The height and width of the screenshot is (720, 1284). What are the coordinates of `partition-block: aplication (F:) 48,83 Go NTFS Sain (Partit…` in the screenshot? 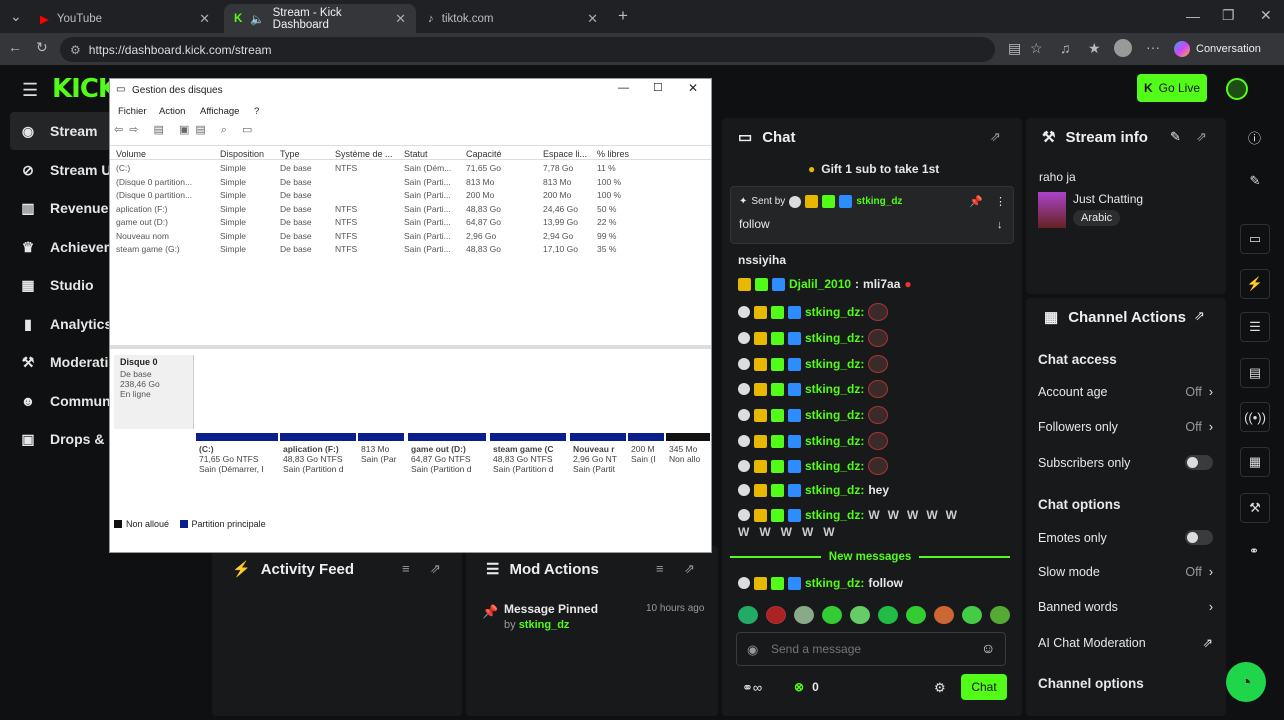 It's located at (318, 466).